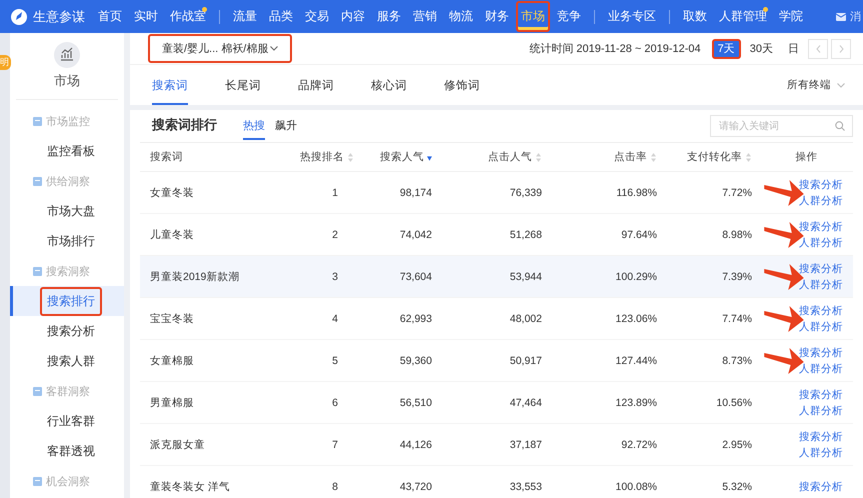  What do you see at coordinates (630, 157) in the screenshot?
I see `column-header: 点击率` at bounding box center [630, 157].